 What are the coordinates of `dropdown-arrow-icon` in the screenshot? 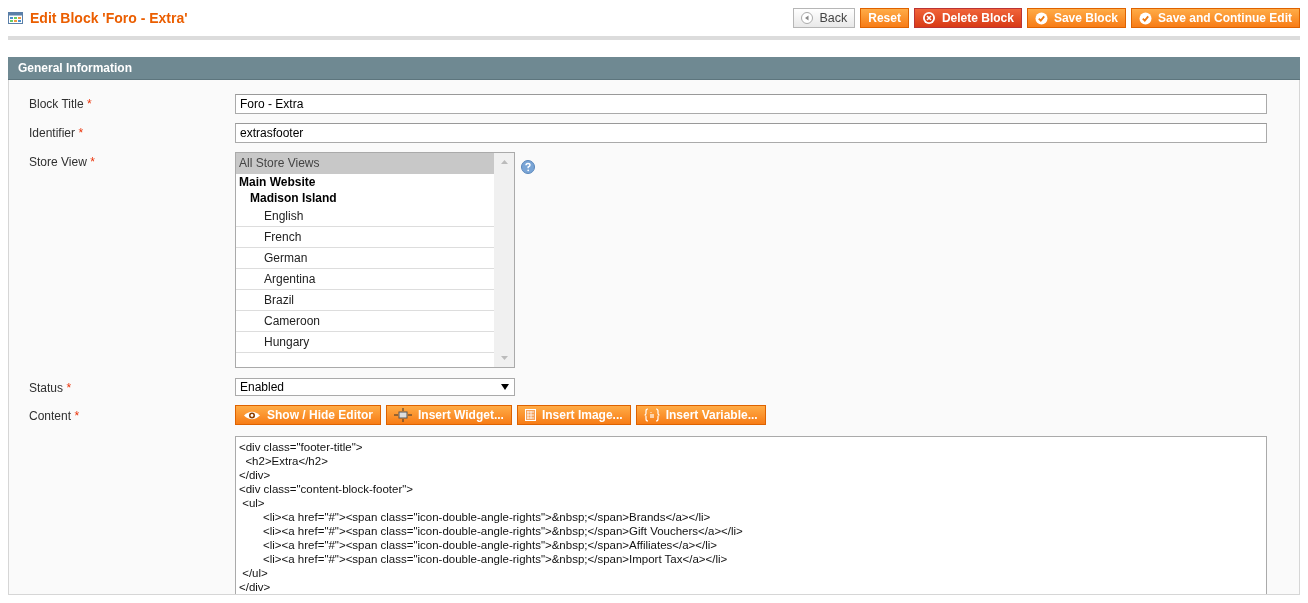 It's located at (505, 387).